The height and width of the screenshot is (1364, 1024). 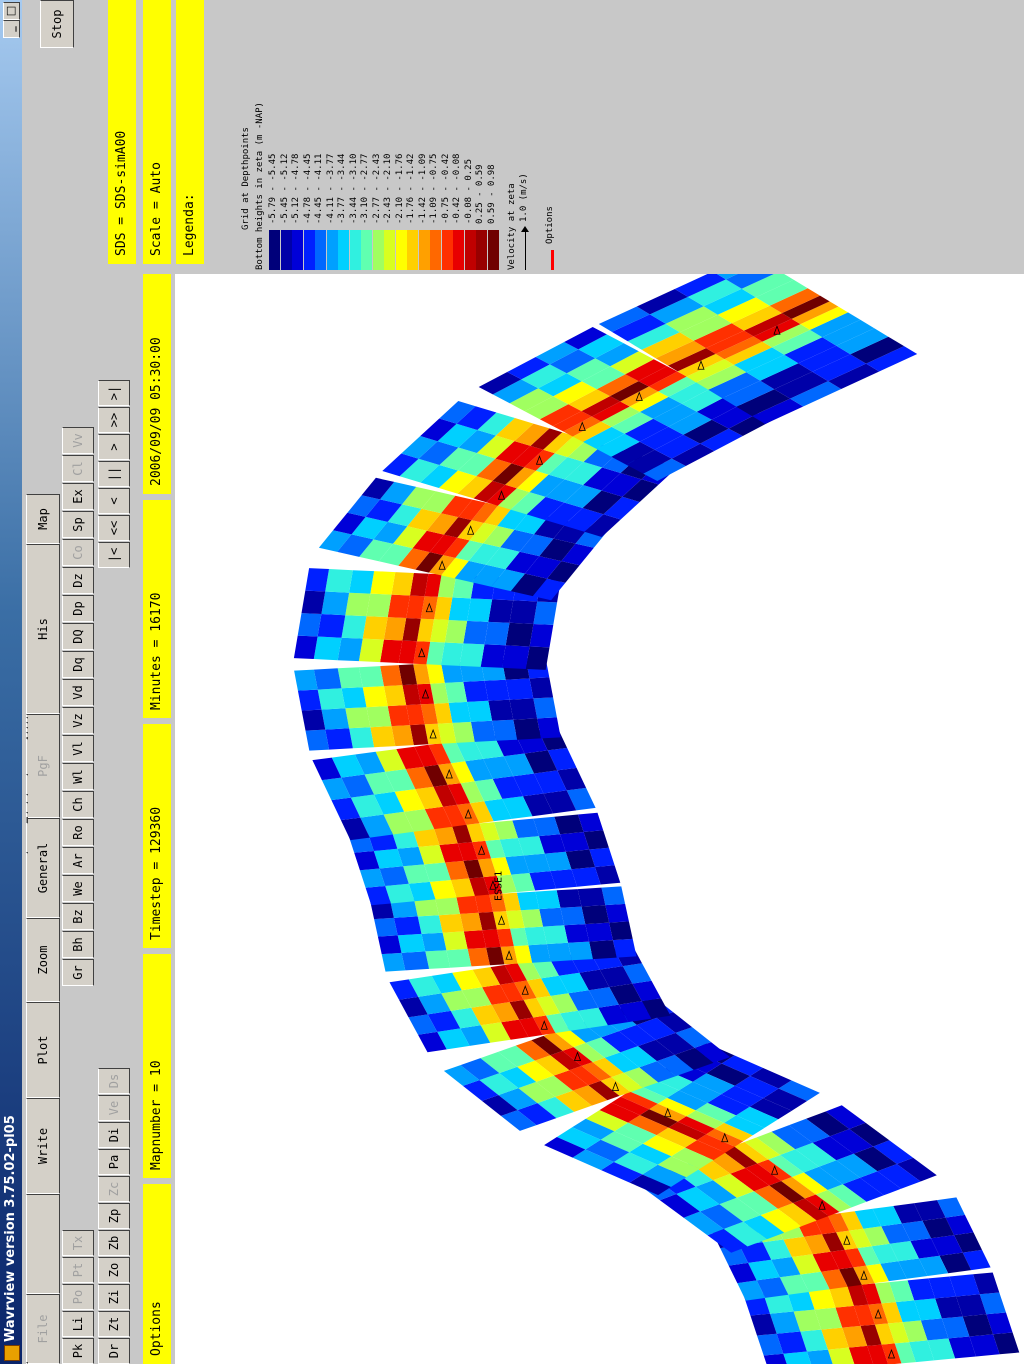 I want to click on tool-zc-button-2: Zc, so click(x=114, y=1189).